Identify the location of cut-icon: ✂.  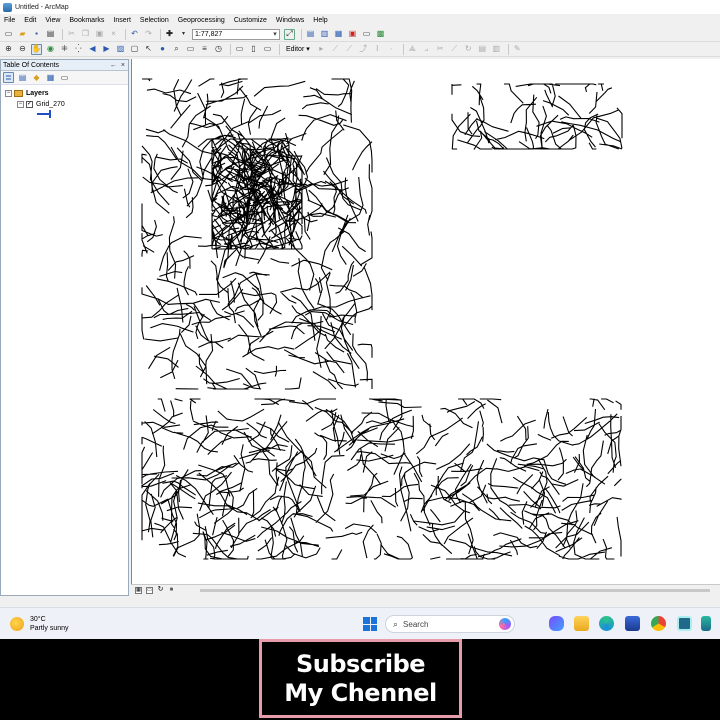
(71, 34).